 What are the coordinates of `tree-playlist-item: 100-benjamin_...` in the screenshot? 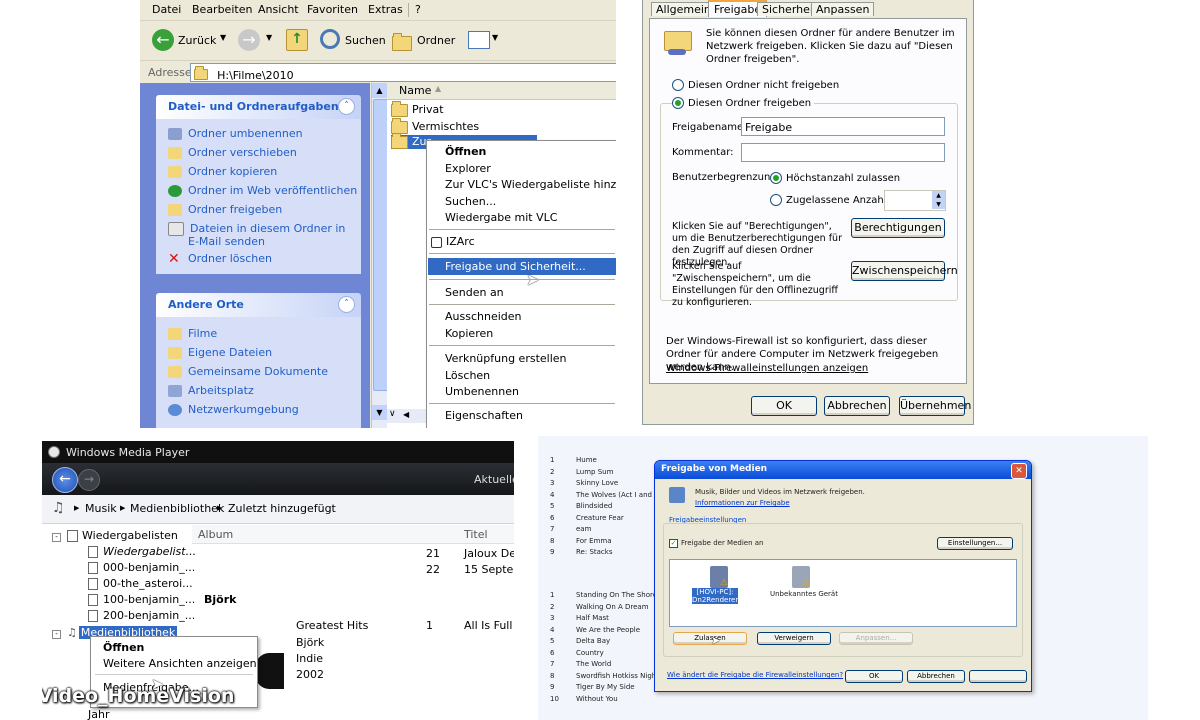 It's located at (141, 599).